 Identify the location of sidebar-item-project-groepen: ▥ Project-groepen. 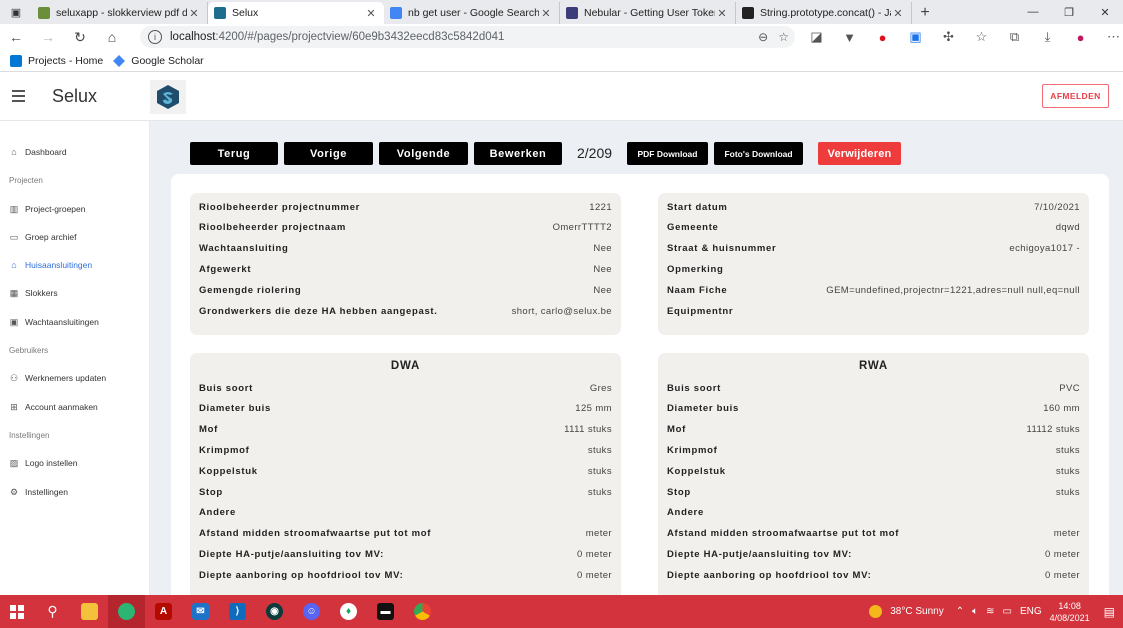
(47, 209).